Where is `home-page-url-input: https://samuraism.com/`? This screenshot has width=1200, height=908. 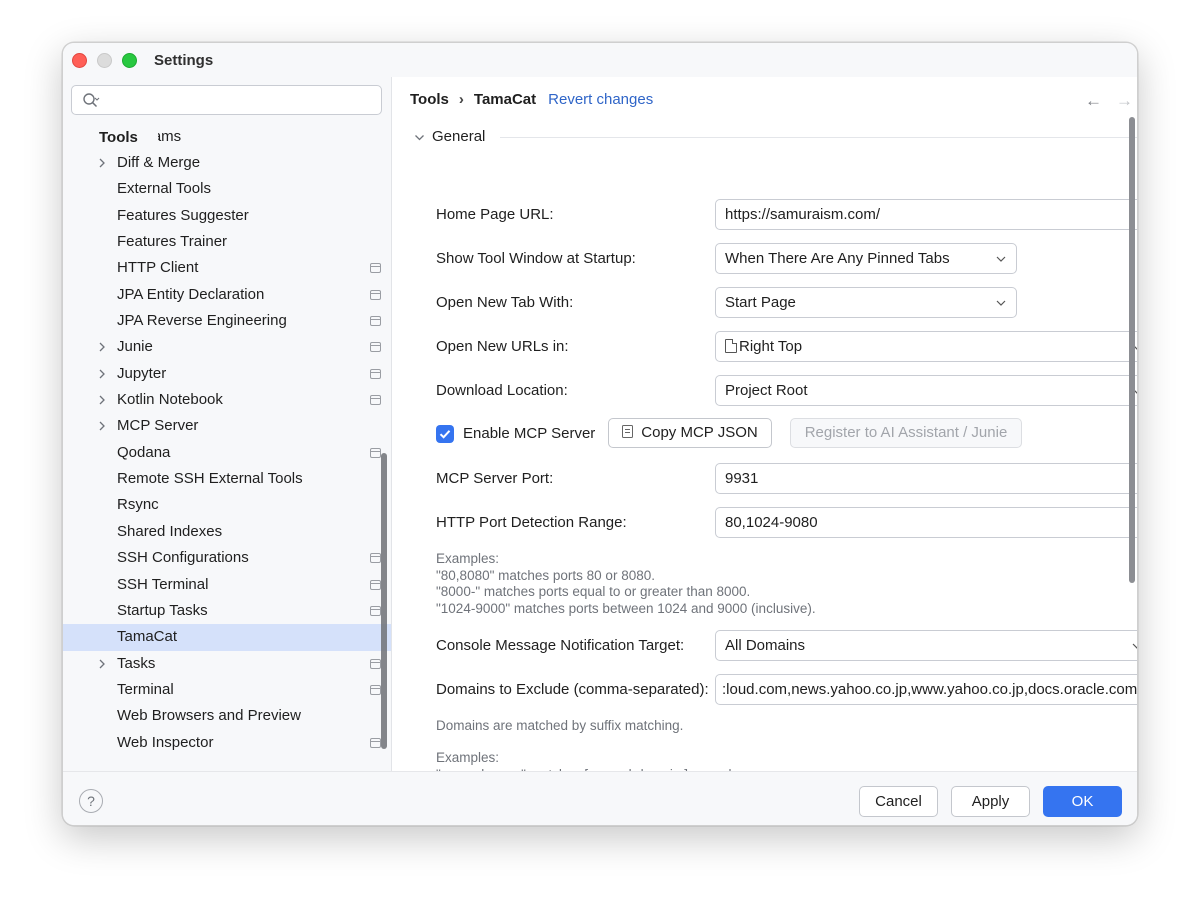 home-page-url-input: https://samuraism.com/ is located at coordinates (926, 214).